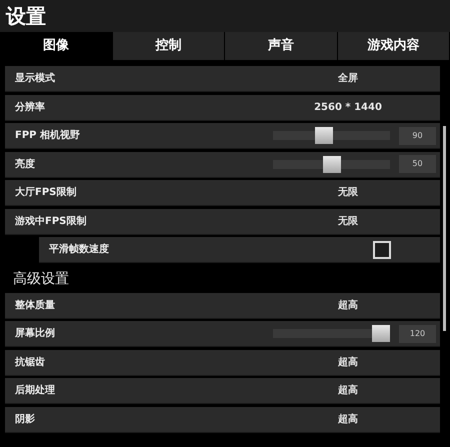  I want to click on setting-label: 整体质量, so click(35, 305).